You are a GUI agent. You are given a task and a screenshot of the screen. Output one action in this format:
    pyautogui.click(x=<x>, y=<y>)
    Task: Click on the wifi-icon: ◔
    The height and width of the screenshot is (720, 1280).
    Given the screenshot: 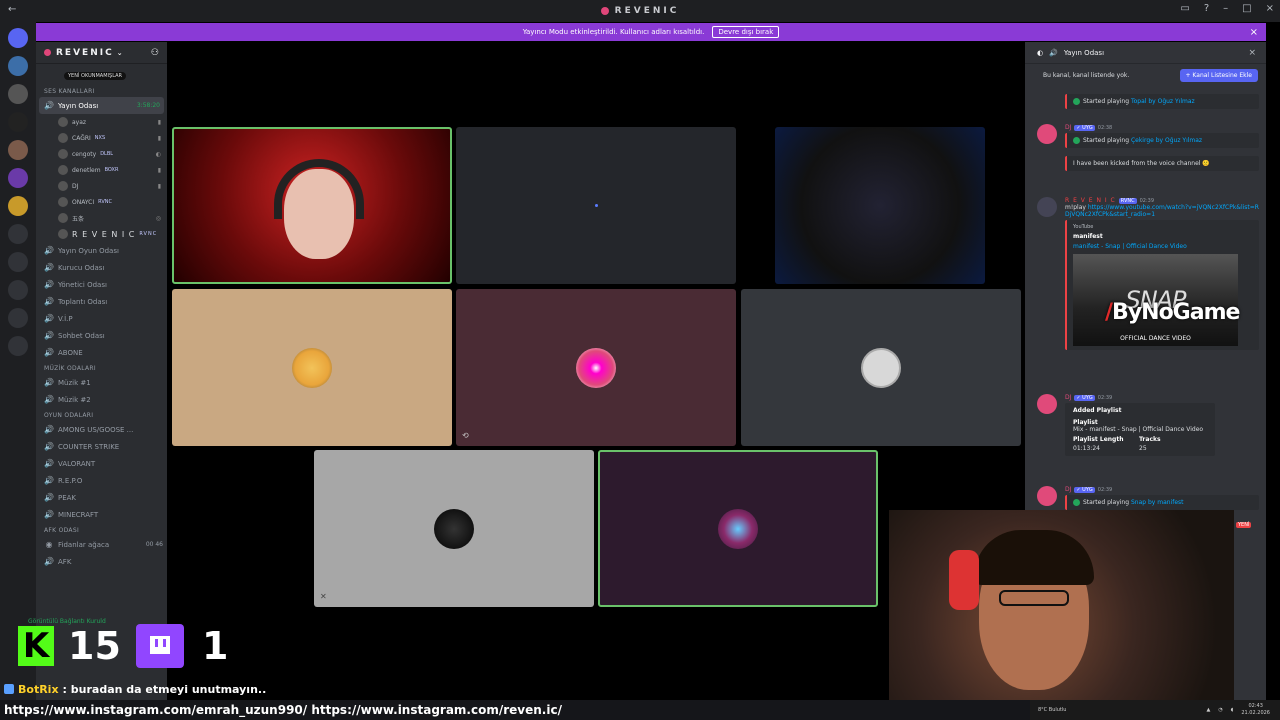 What is the action you would take?
    pyautogui.click(x=1220, y=710)
    